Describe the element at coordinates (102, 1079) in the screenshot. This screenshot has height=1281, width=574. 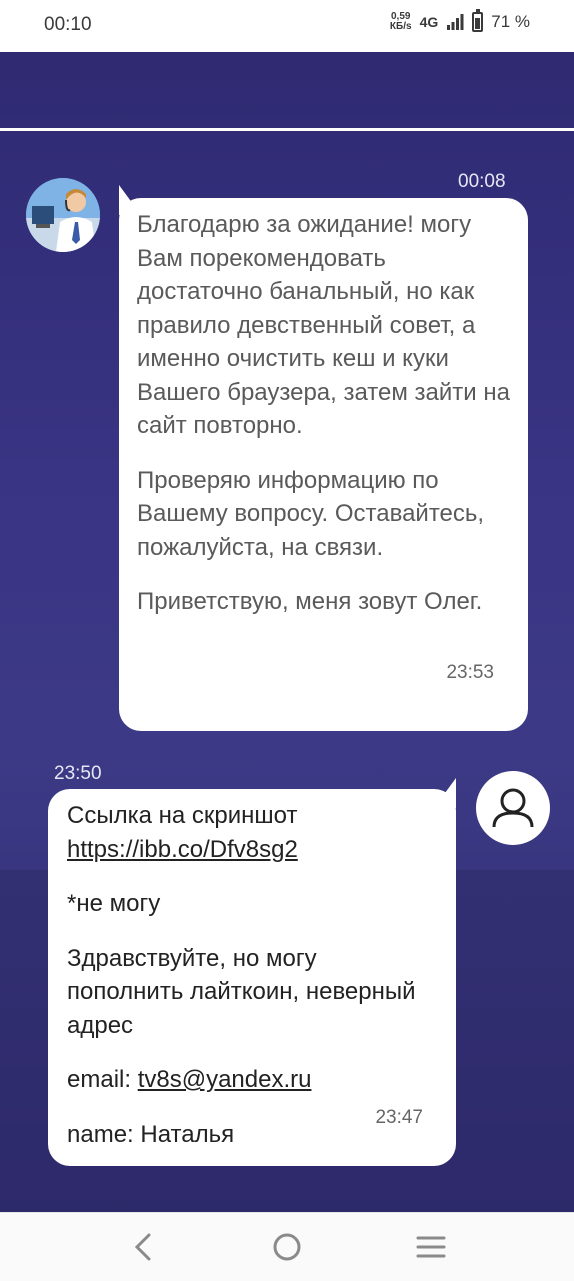
I see `email-label: email:` at that location.